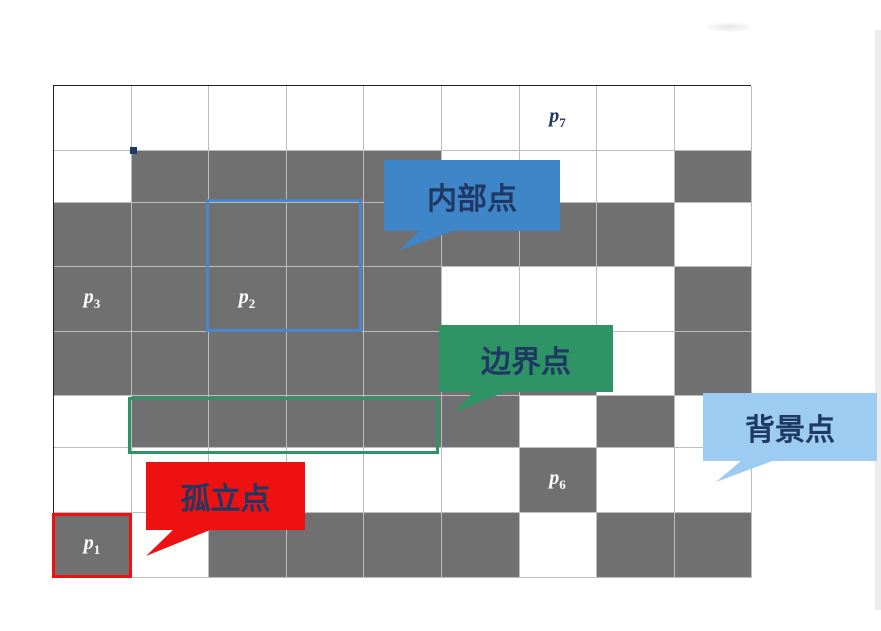 The image size is (881, 631). What do you see at coordinates (562, 484) in the screenshot?
I see `point-subscript: 6` at bounding box center [562, 484].